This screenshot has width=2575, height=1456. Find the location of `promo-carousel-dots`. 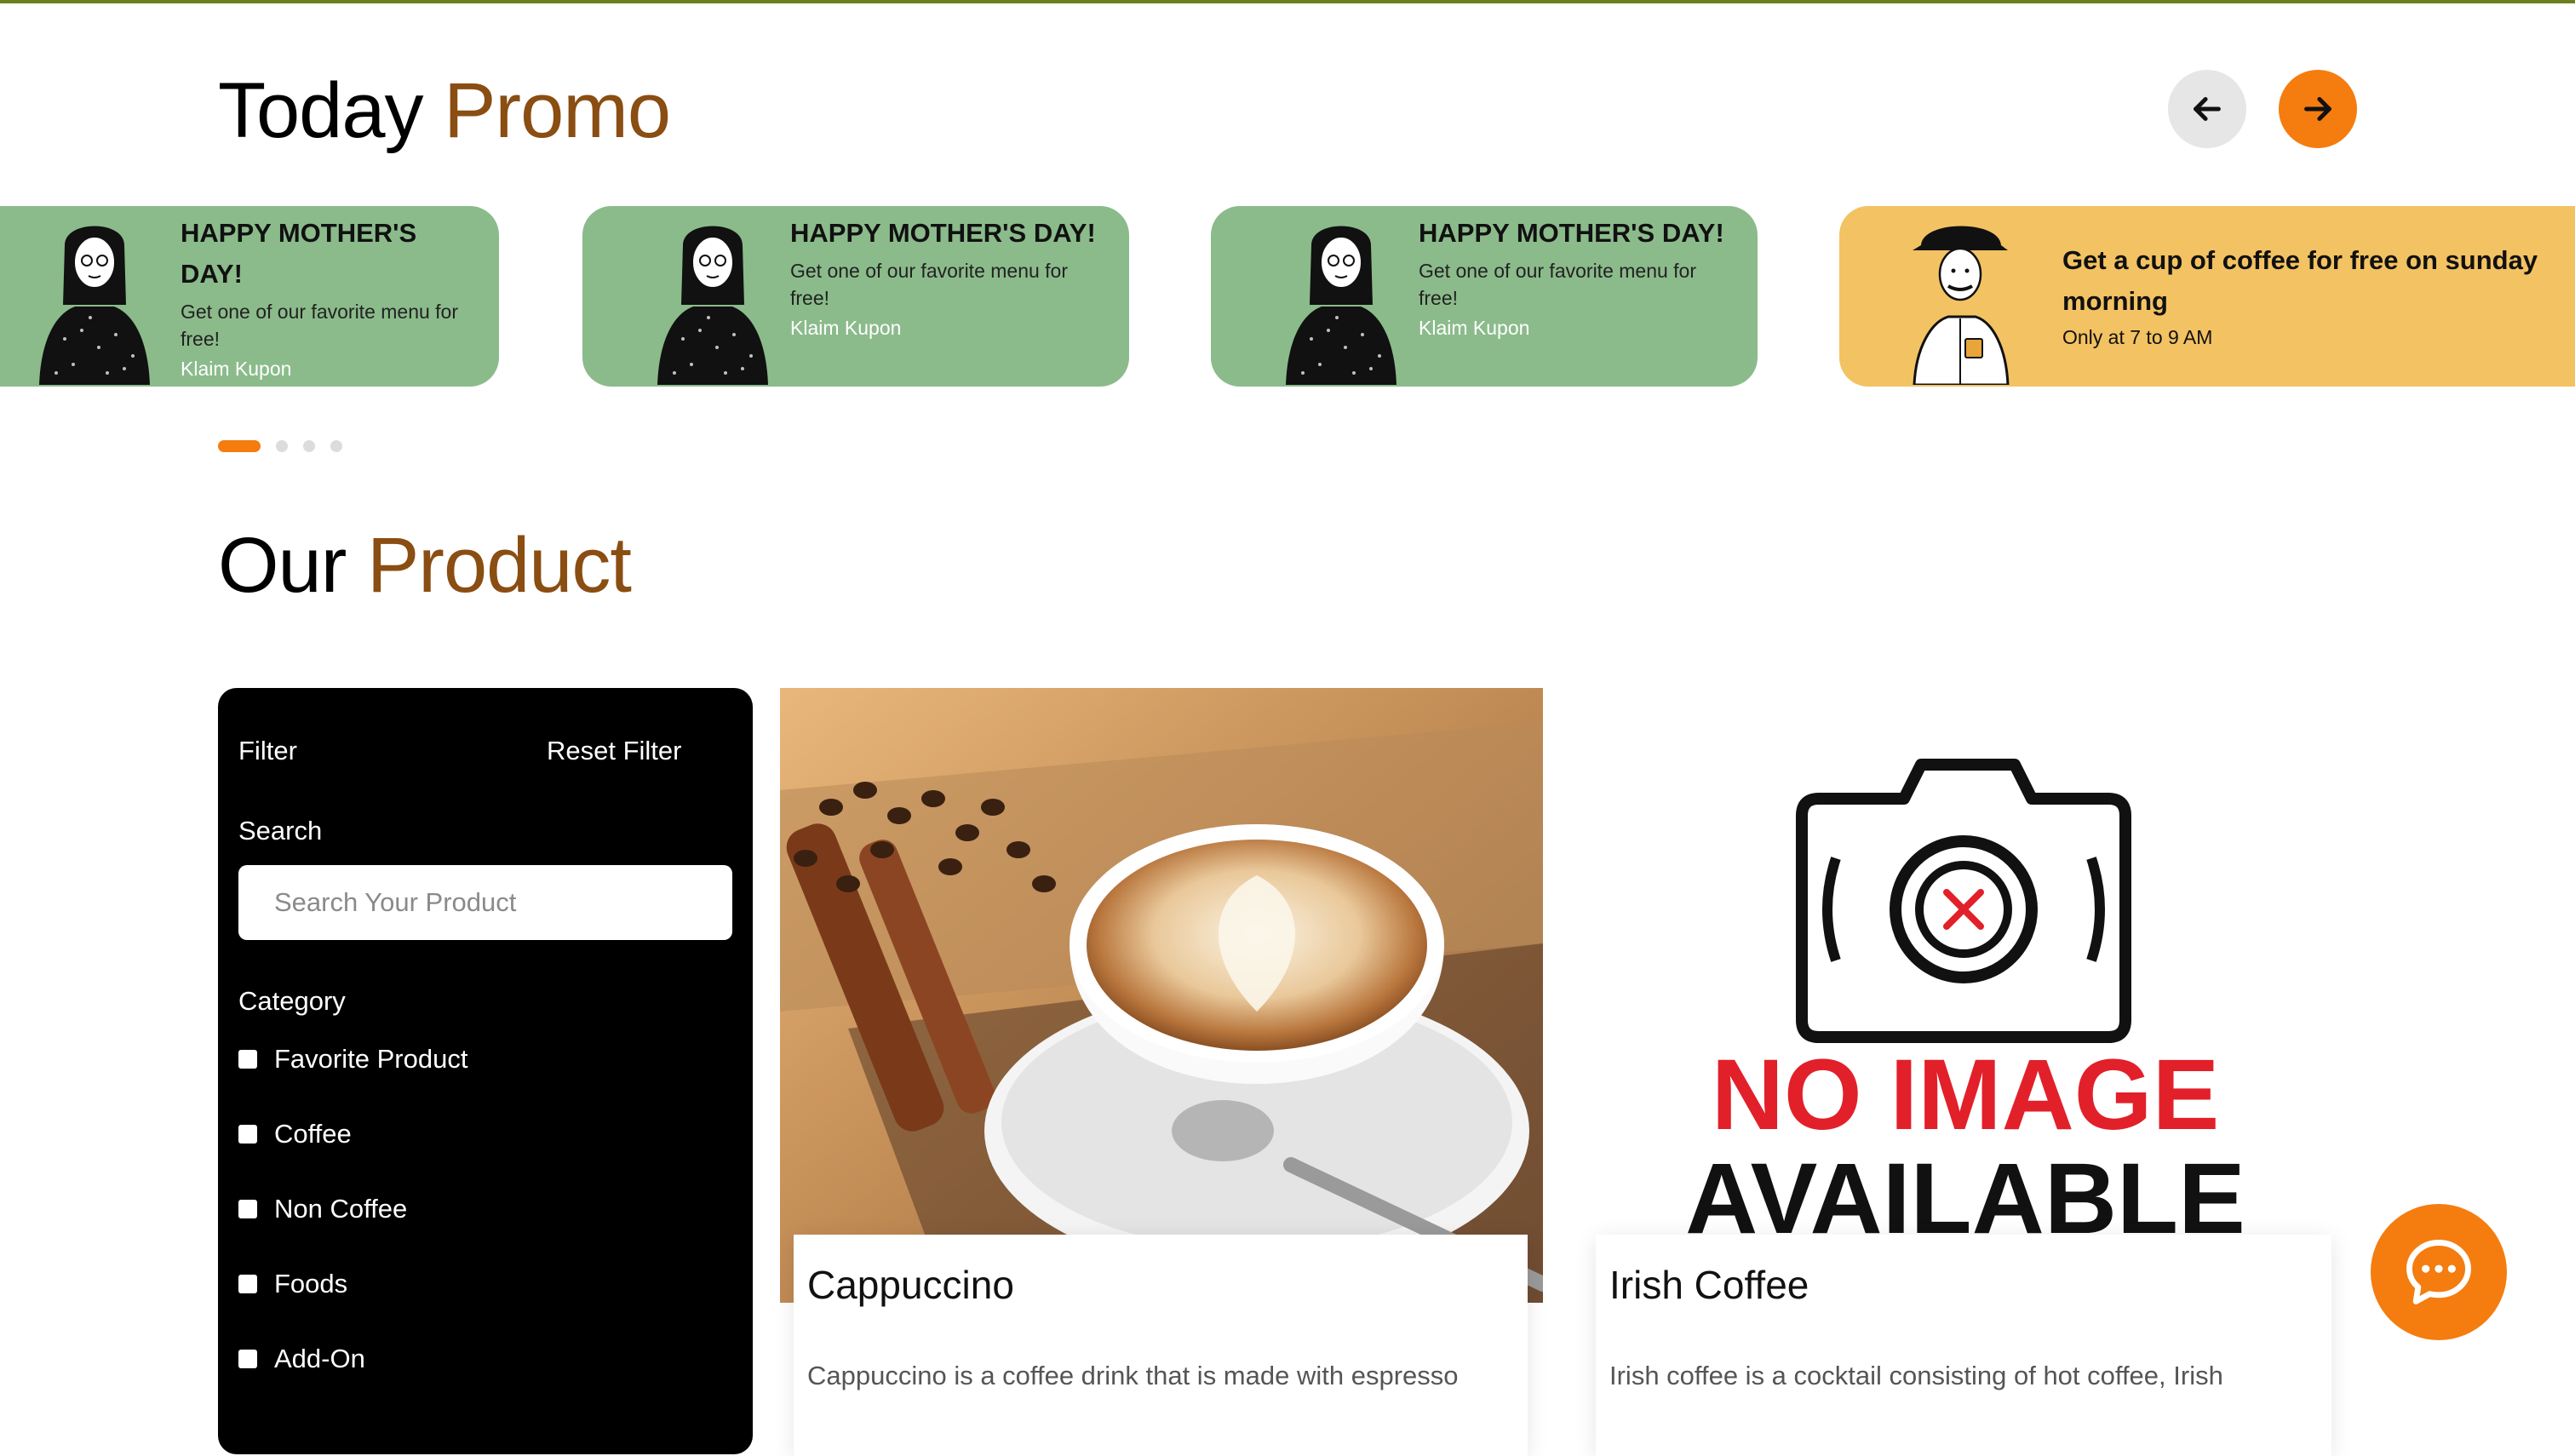

promo-carousel-dots is located at coordinates (280, 446).